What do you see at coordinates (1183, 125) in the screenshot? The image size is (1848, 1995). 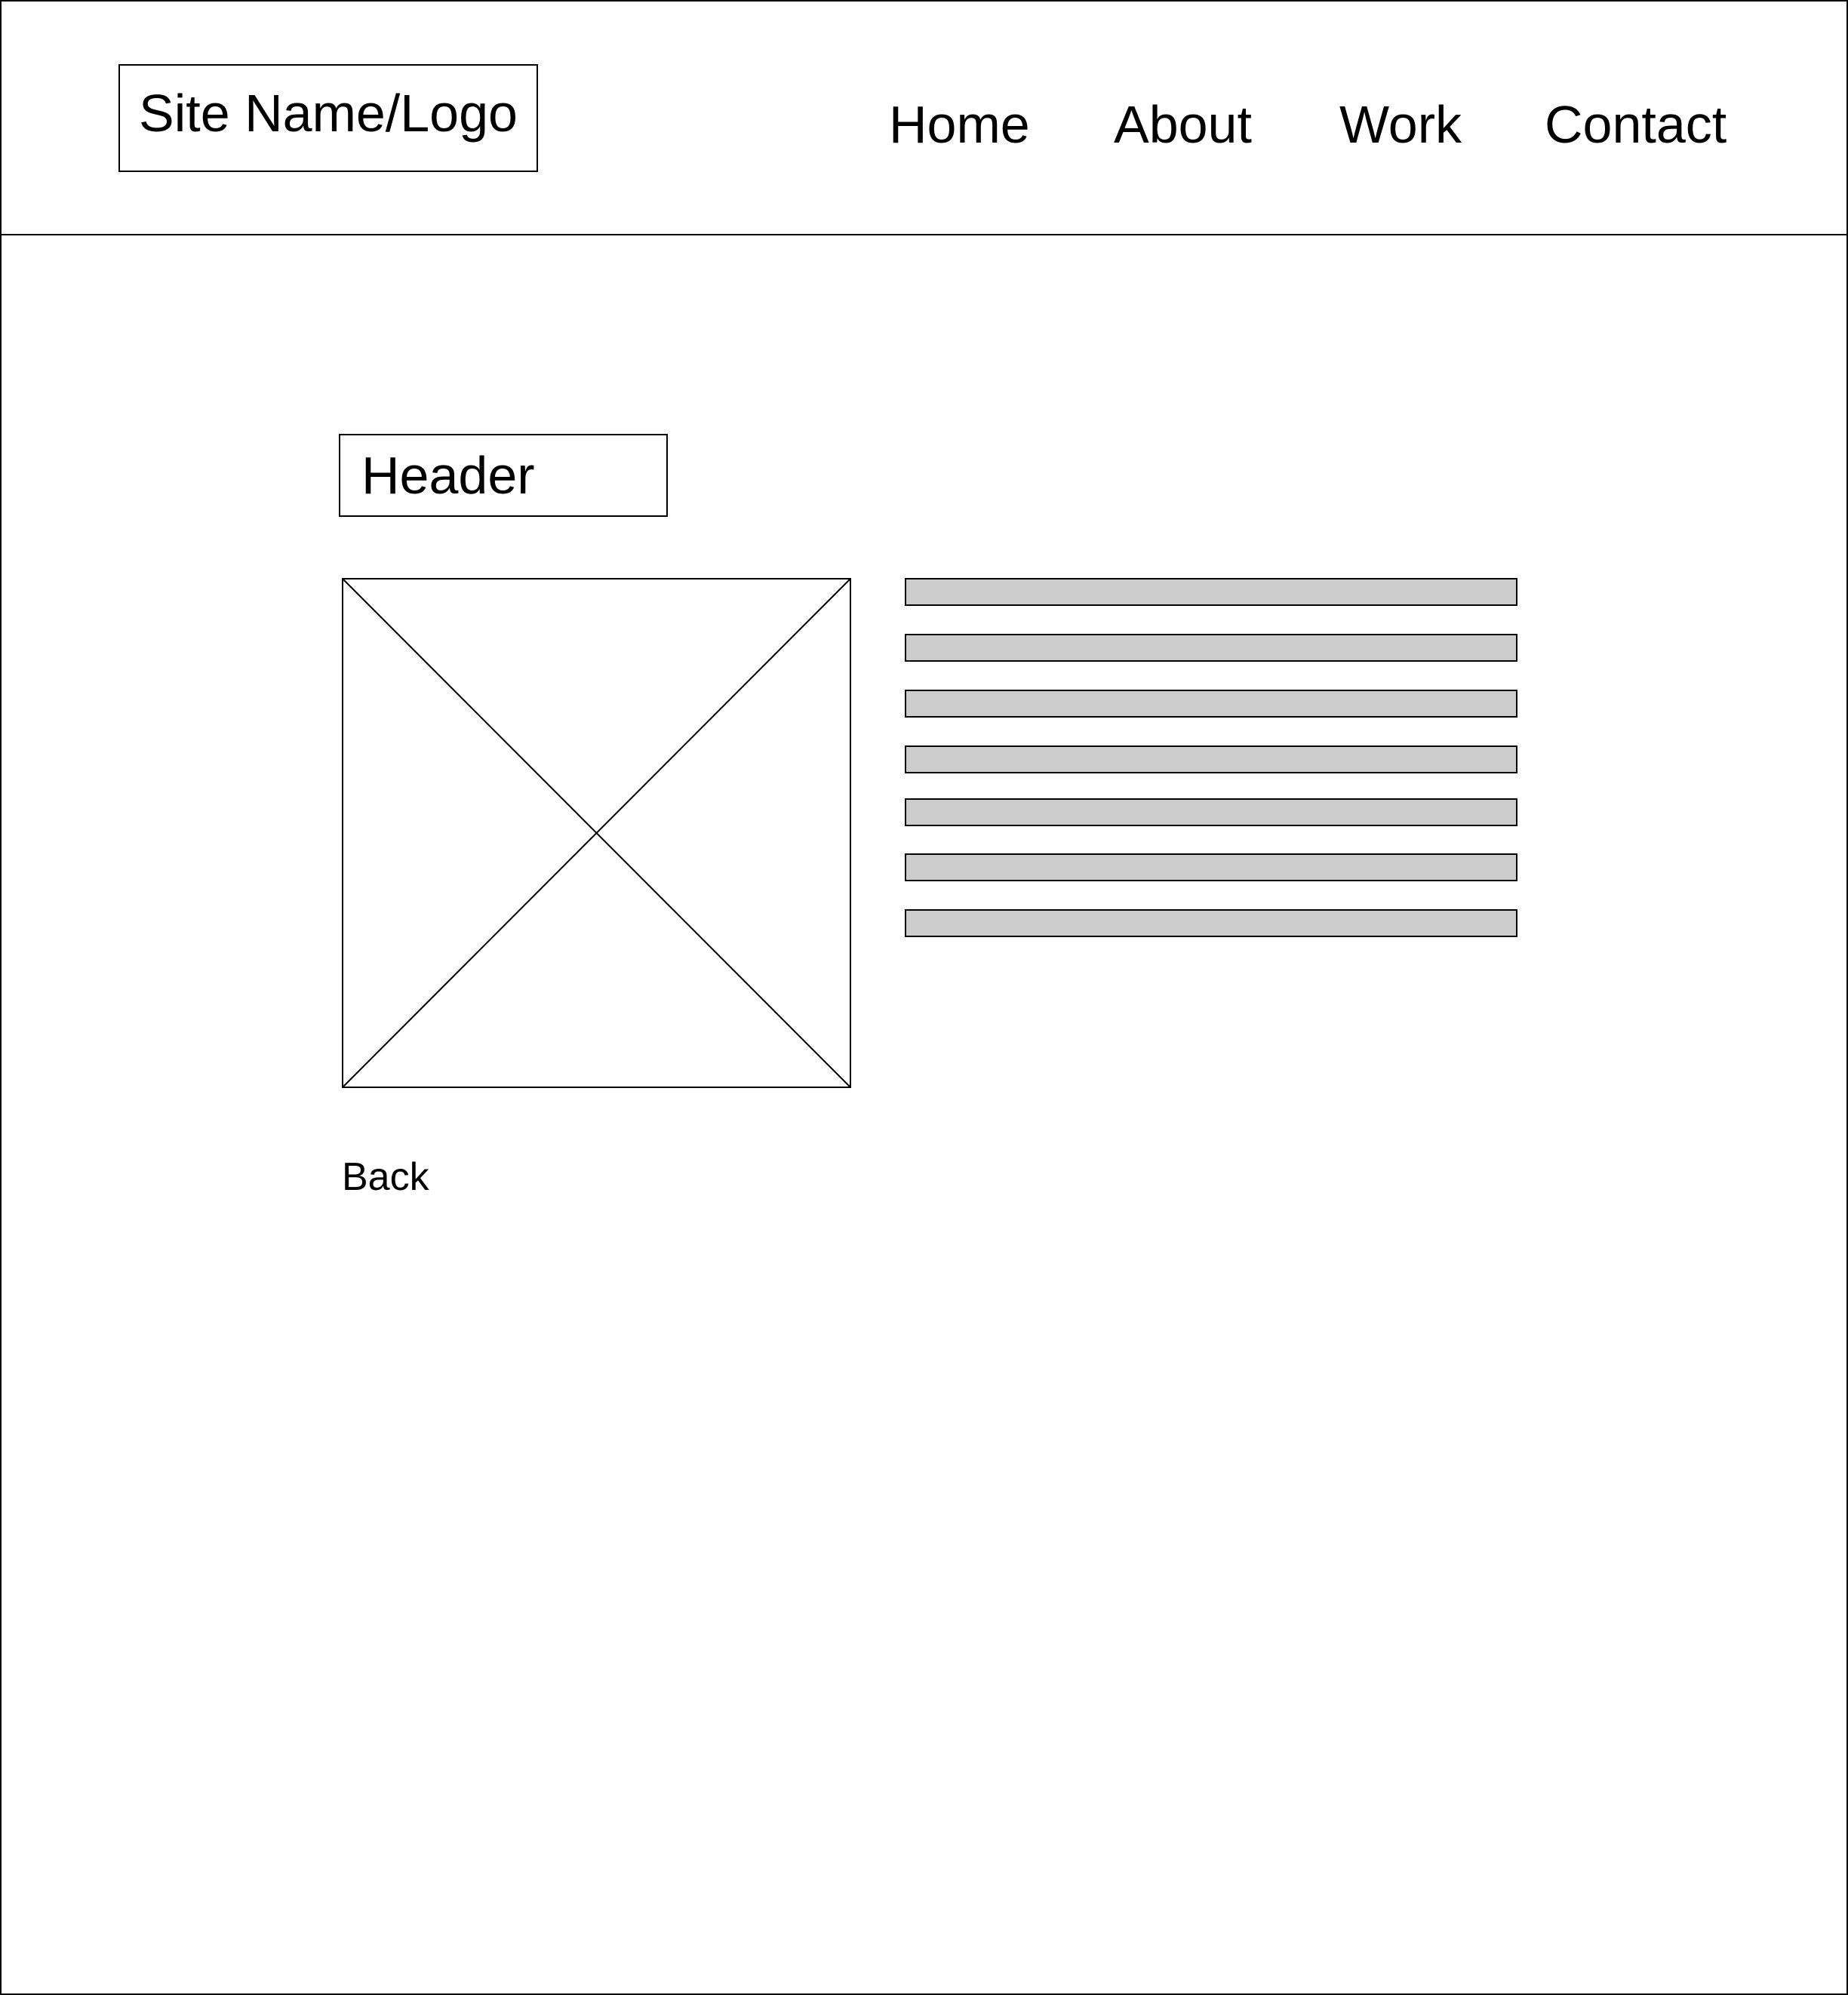 I see `nav-link-about: About` at bounding box center [1183, 125].